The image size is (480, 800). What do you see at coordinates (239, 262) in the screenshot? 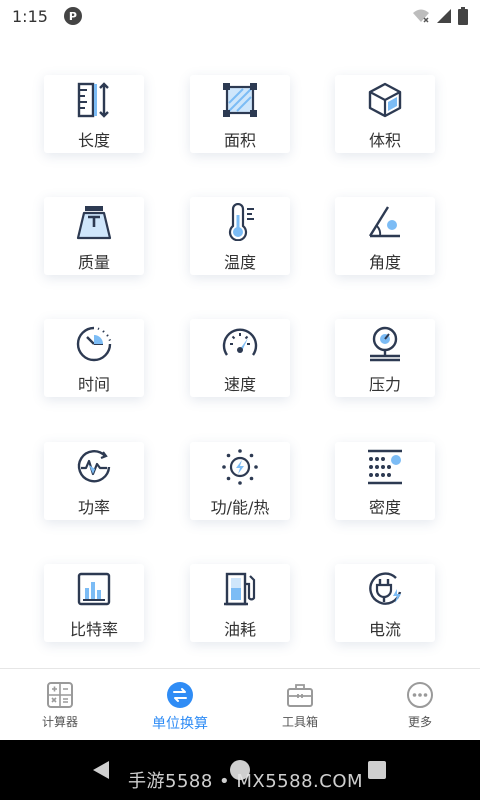
I see `tile-label: 温度` at bounding box center [239, 262].